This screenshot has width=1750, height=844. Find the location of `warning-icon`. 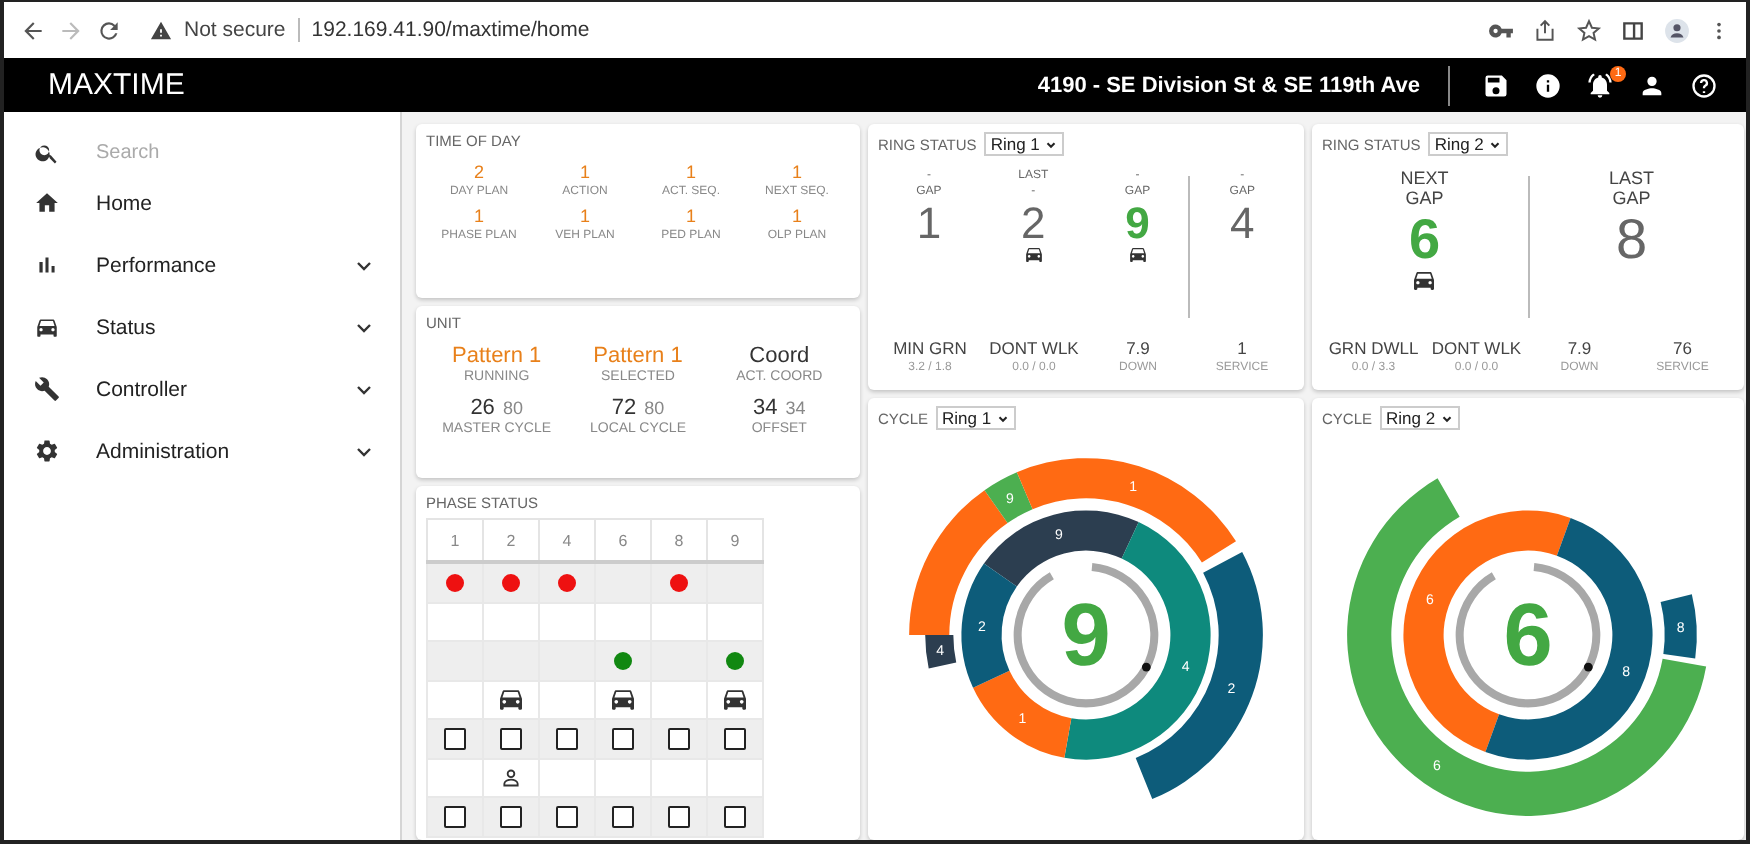

warning-icon is located at coordinates (161, 30).